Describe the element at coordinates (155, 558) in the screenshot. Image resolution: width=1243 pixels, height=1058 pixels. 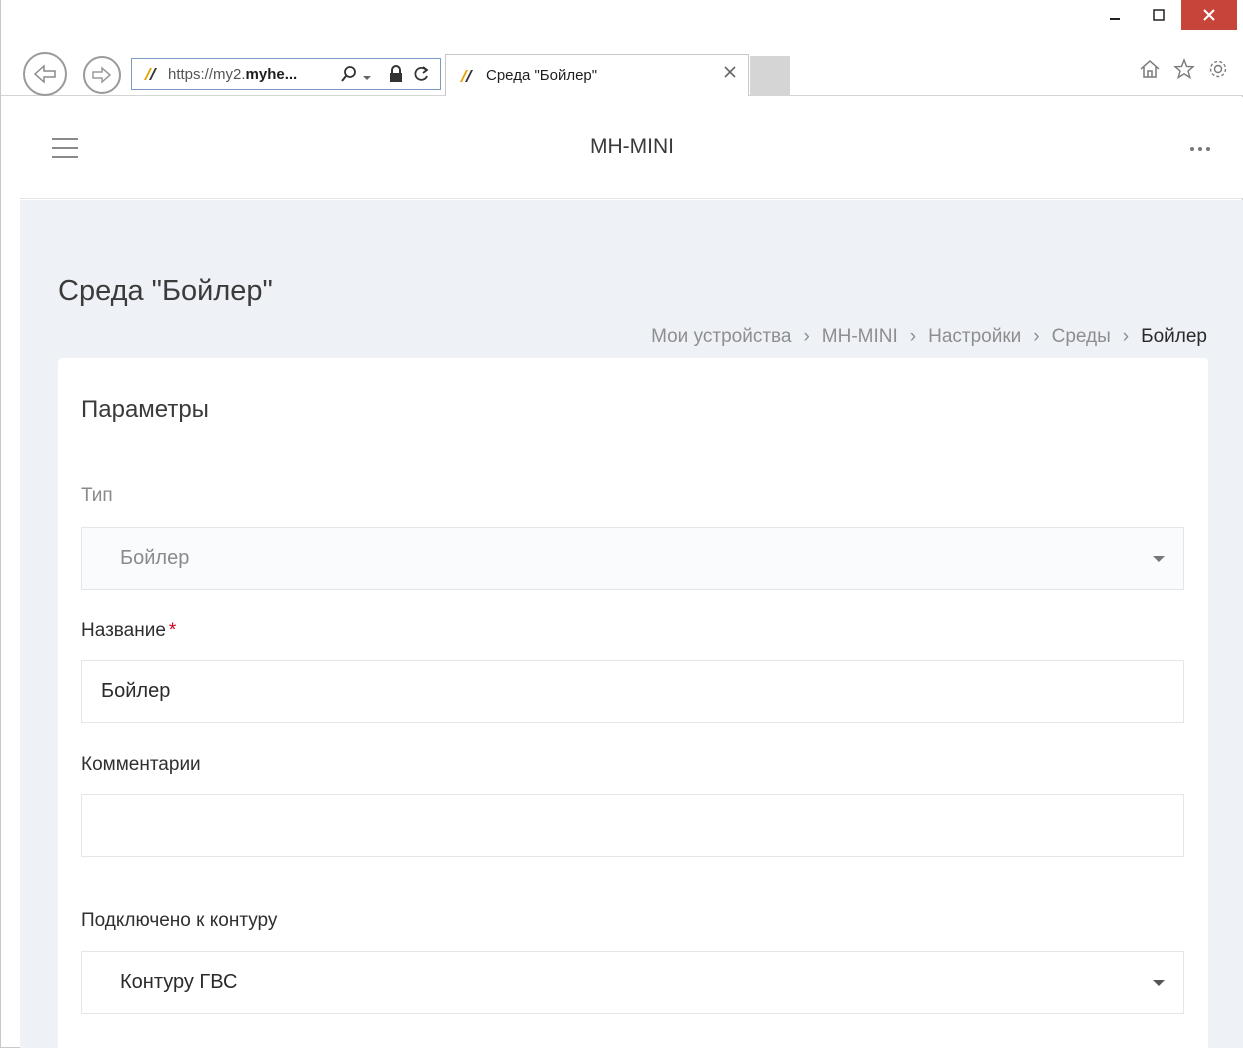
I see `type-select-value: Бойлер` at that location.